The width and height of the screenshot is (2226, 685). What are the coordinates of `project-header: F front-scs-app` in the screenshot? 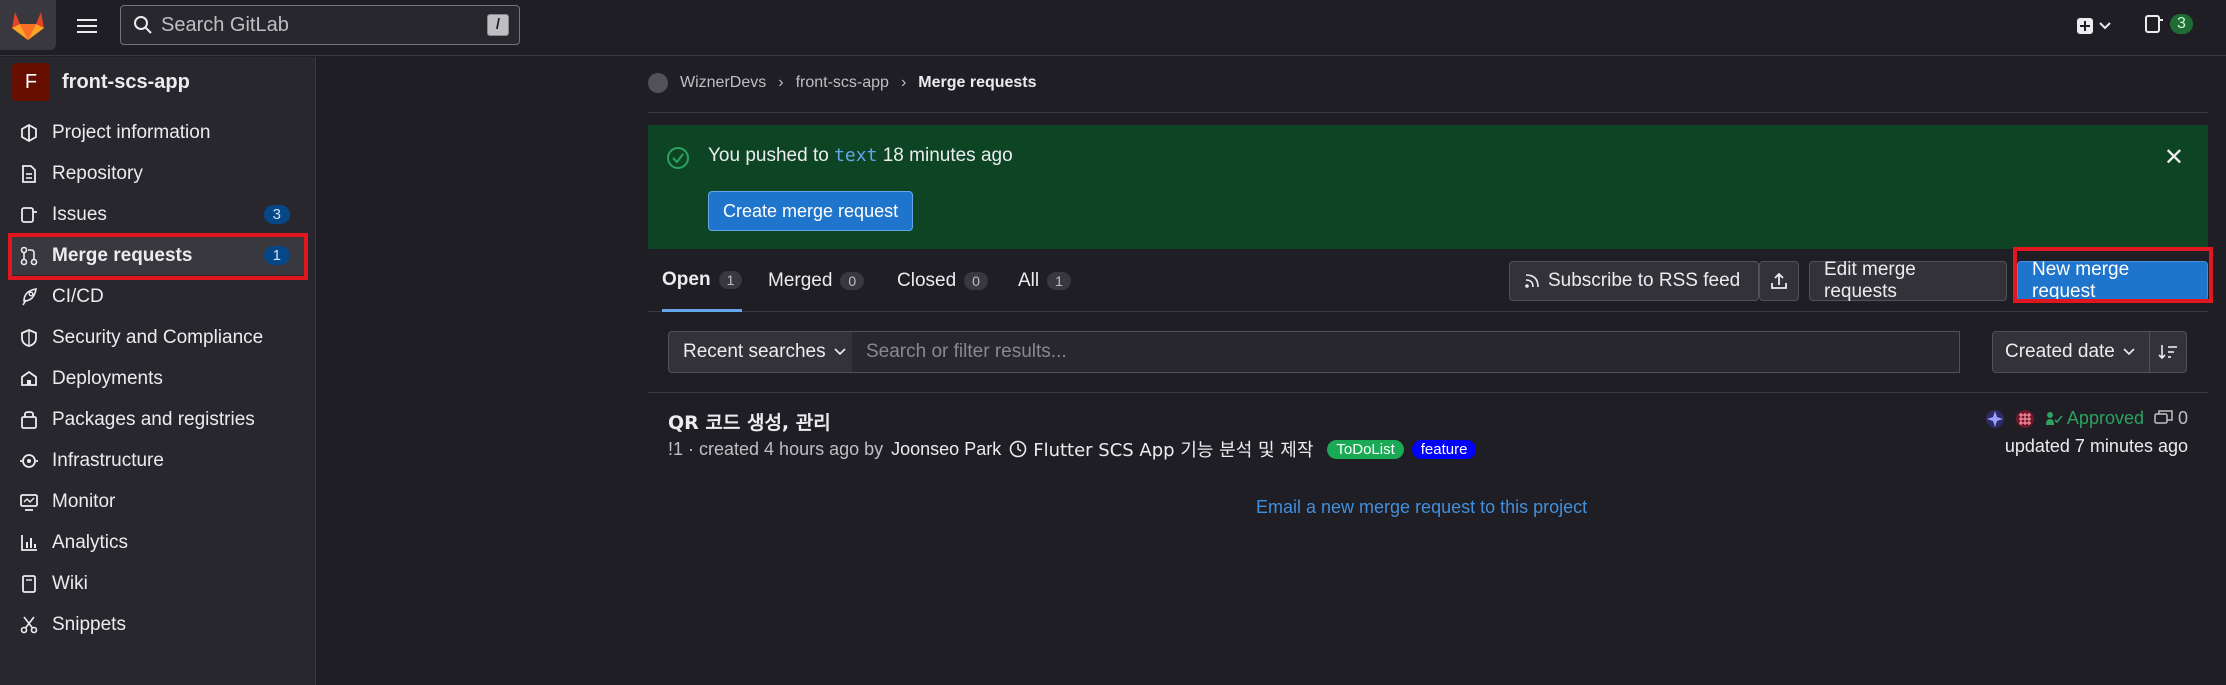 It's located at (101, 82).